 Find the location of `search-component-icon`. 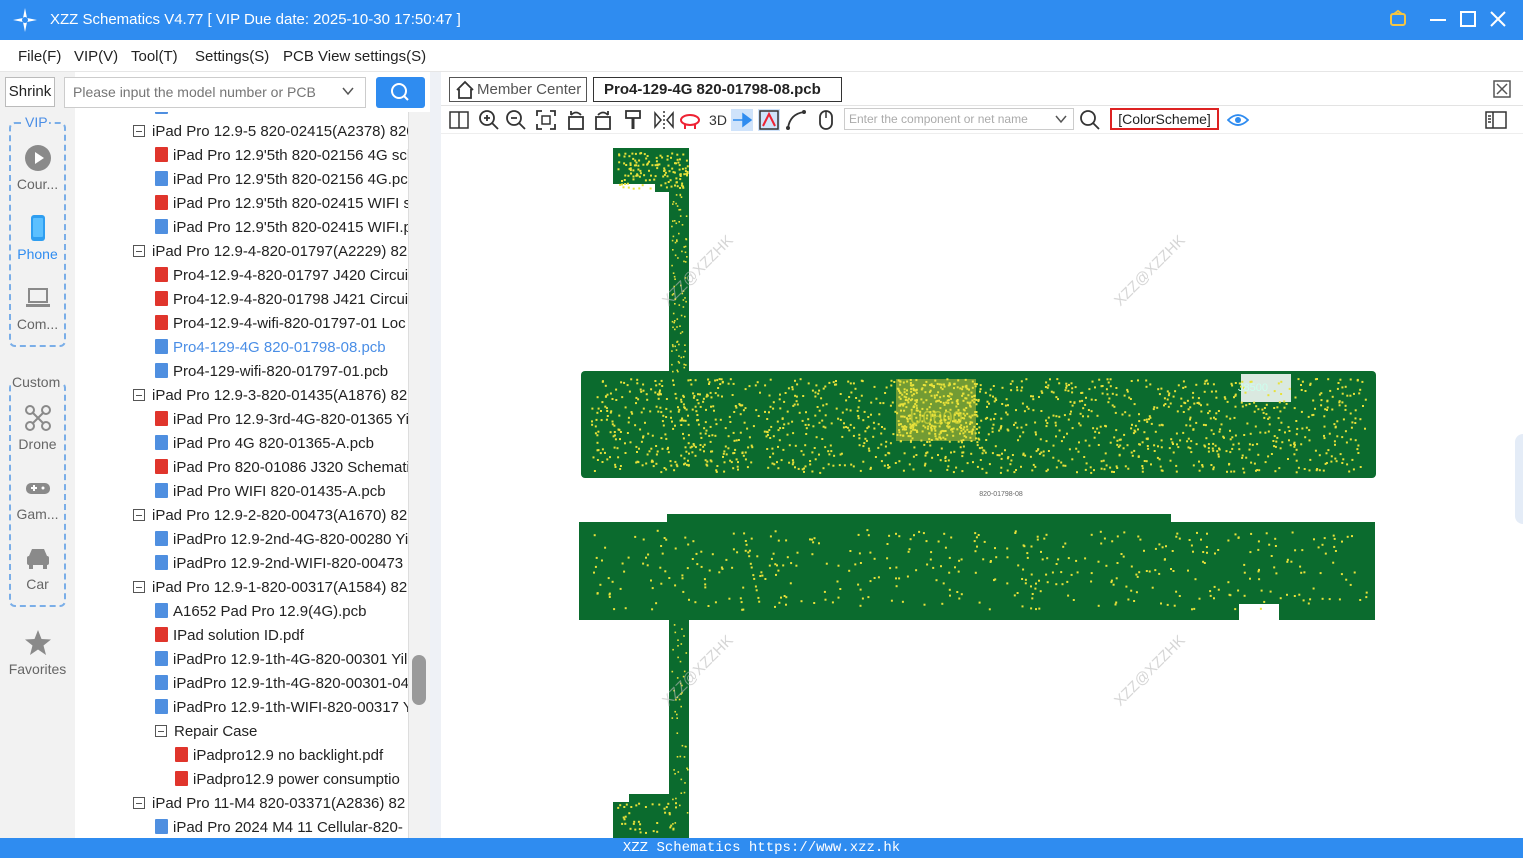

search-component-icon is located at coordinates (1090, 120).